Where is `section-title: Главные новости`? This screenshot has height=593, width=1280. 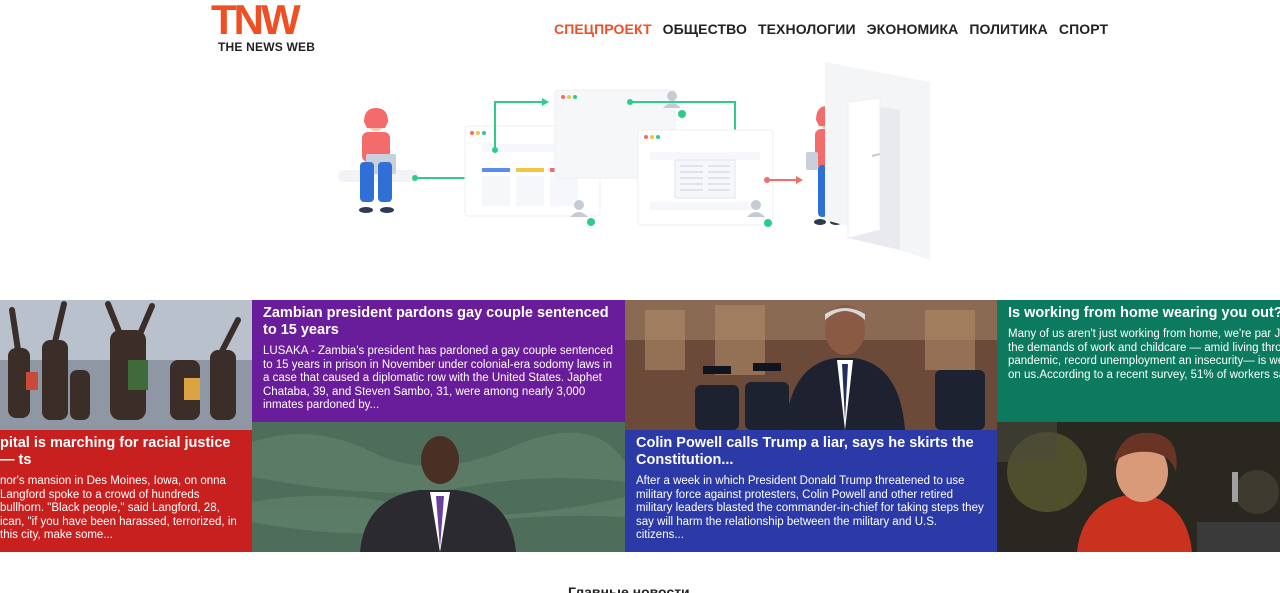
section-title: Главные новости is located at coordinates (629, 588).